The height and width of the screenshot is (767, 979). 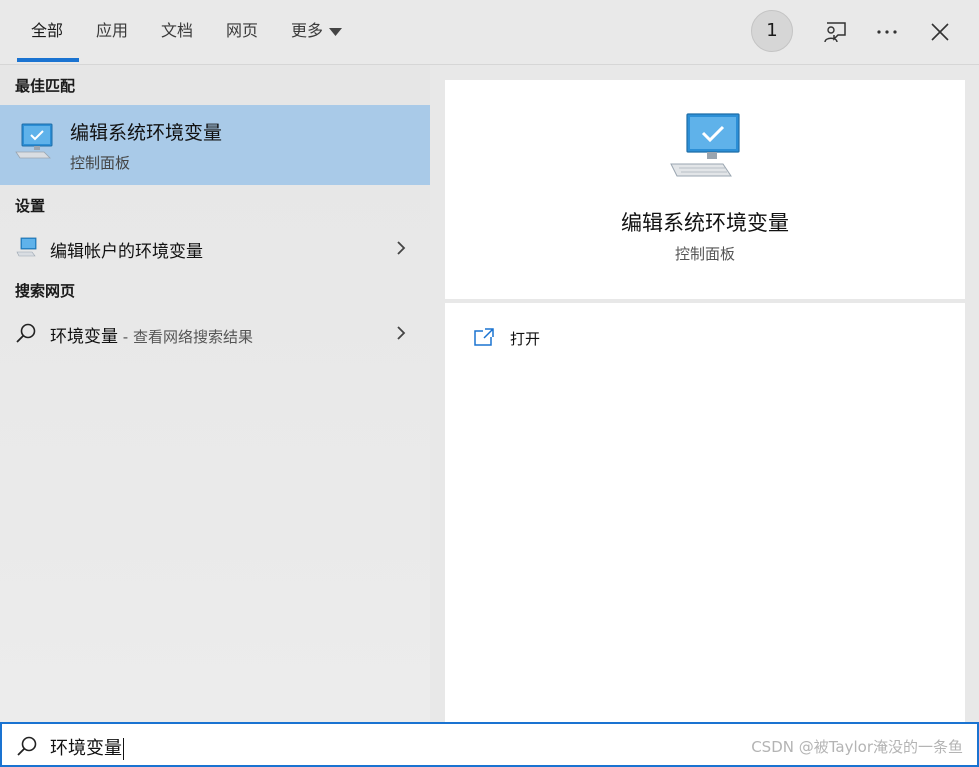 What do you see at coordinates (525, 339) in the screenshot?
I see `open-action-label: 打开` at bounding box center [525, 339].